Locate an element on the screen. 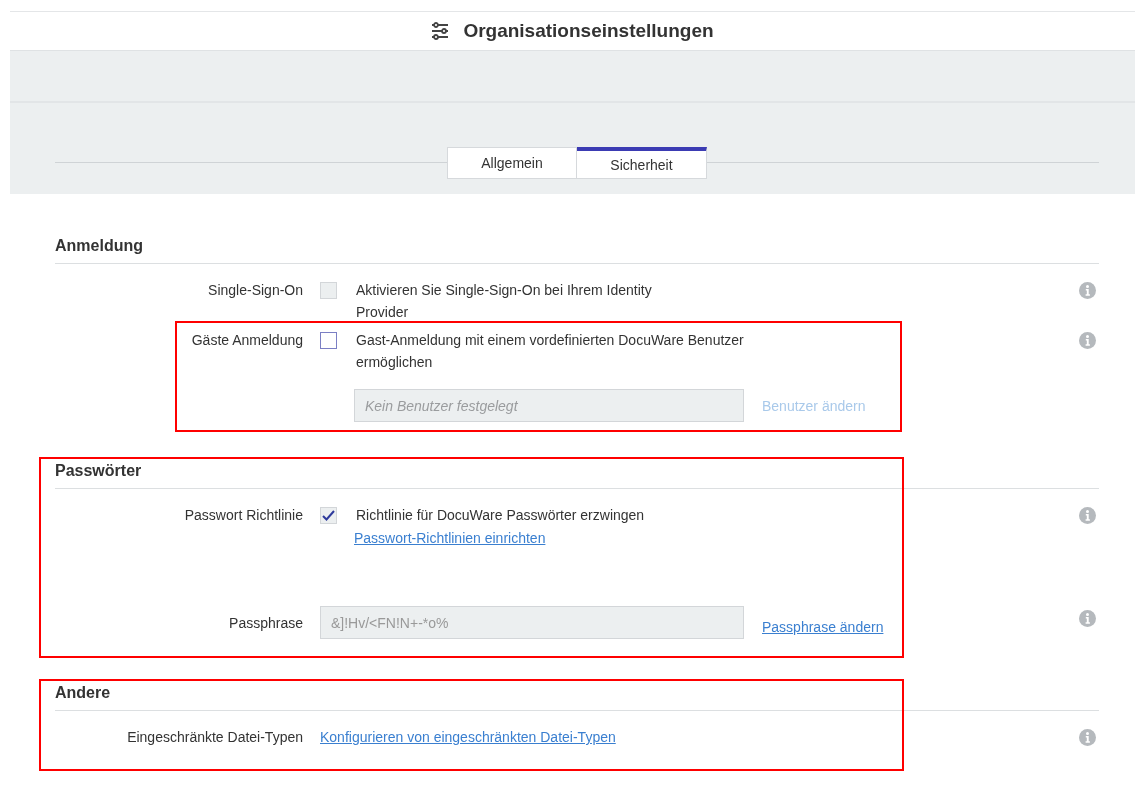 The height and width of the screenshot is (788, 1135). page-title: Organisationseinstellungen is located at coordinates (588, 31).